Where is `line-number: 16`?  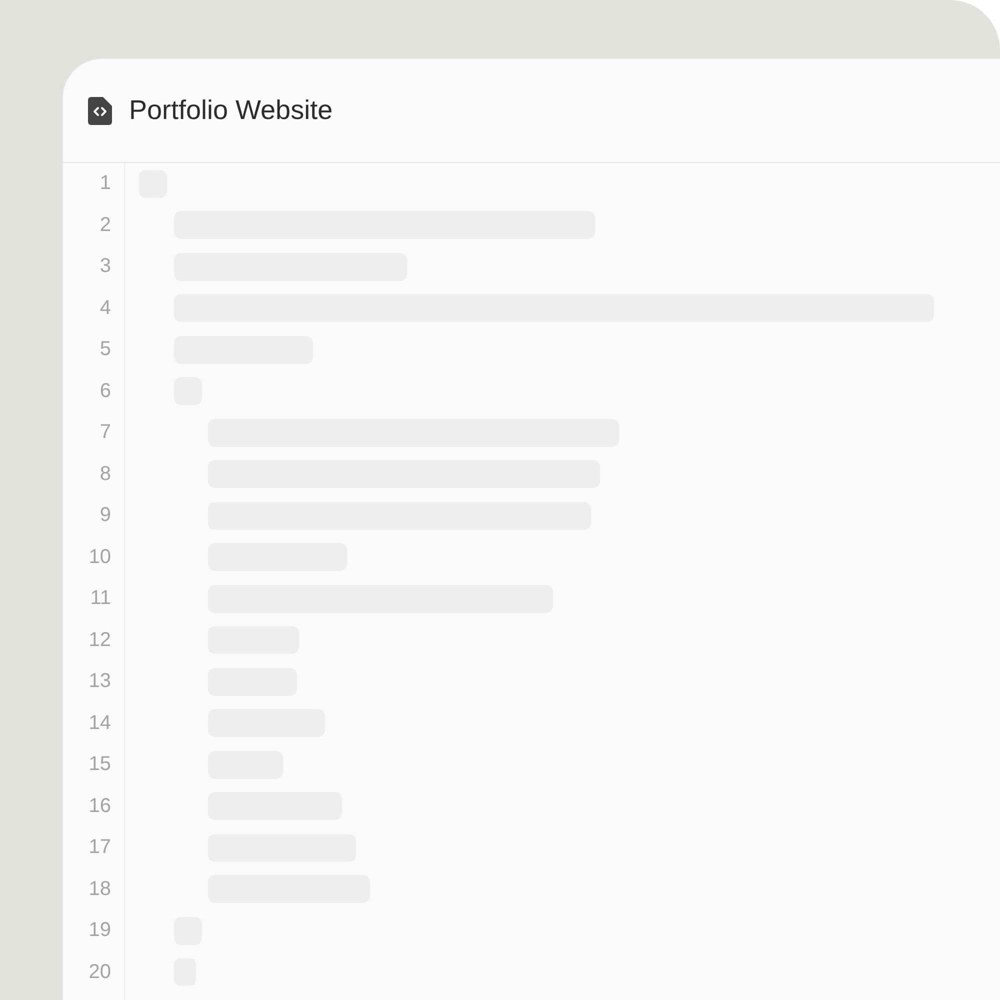
line-number: 16 is located at coordinates (100, 806).